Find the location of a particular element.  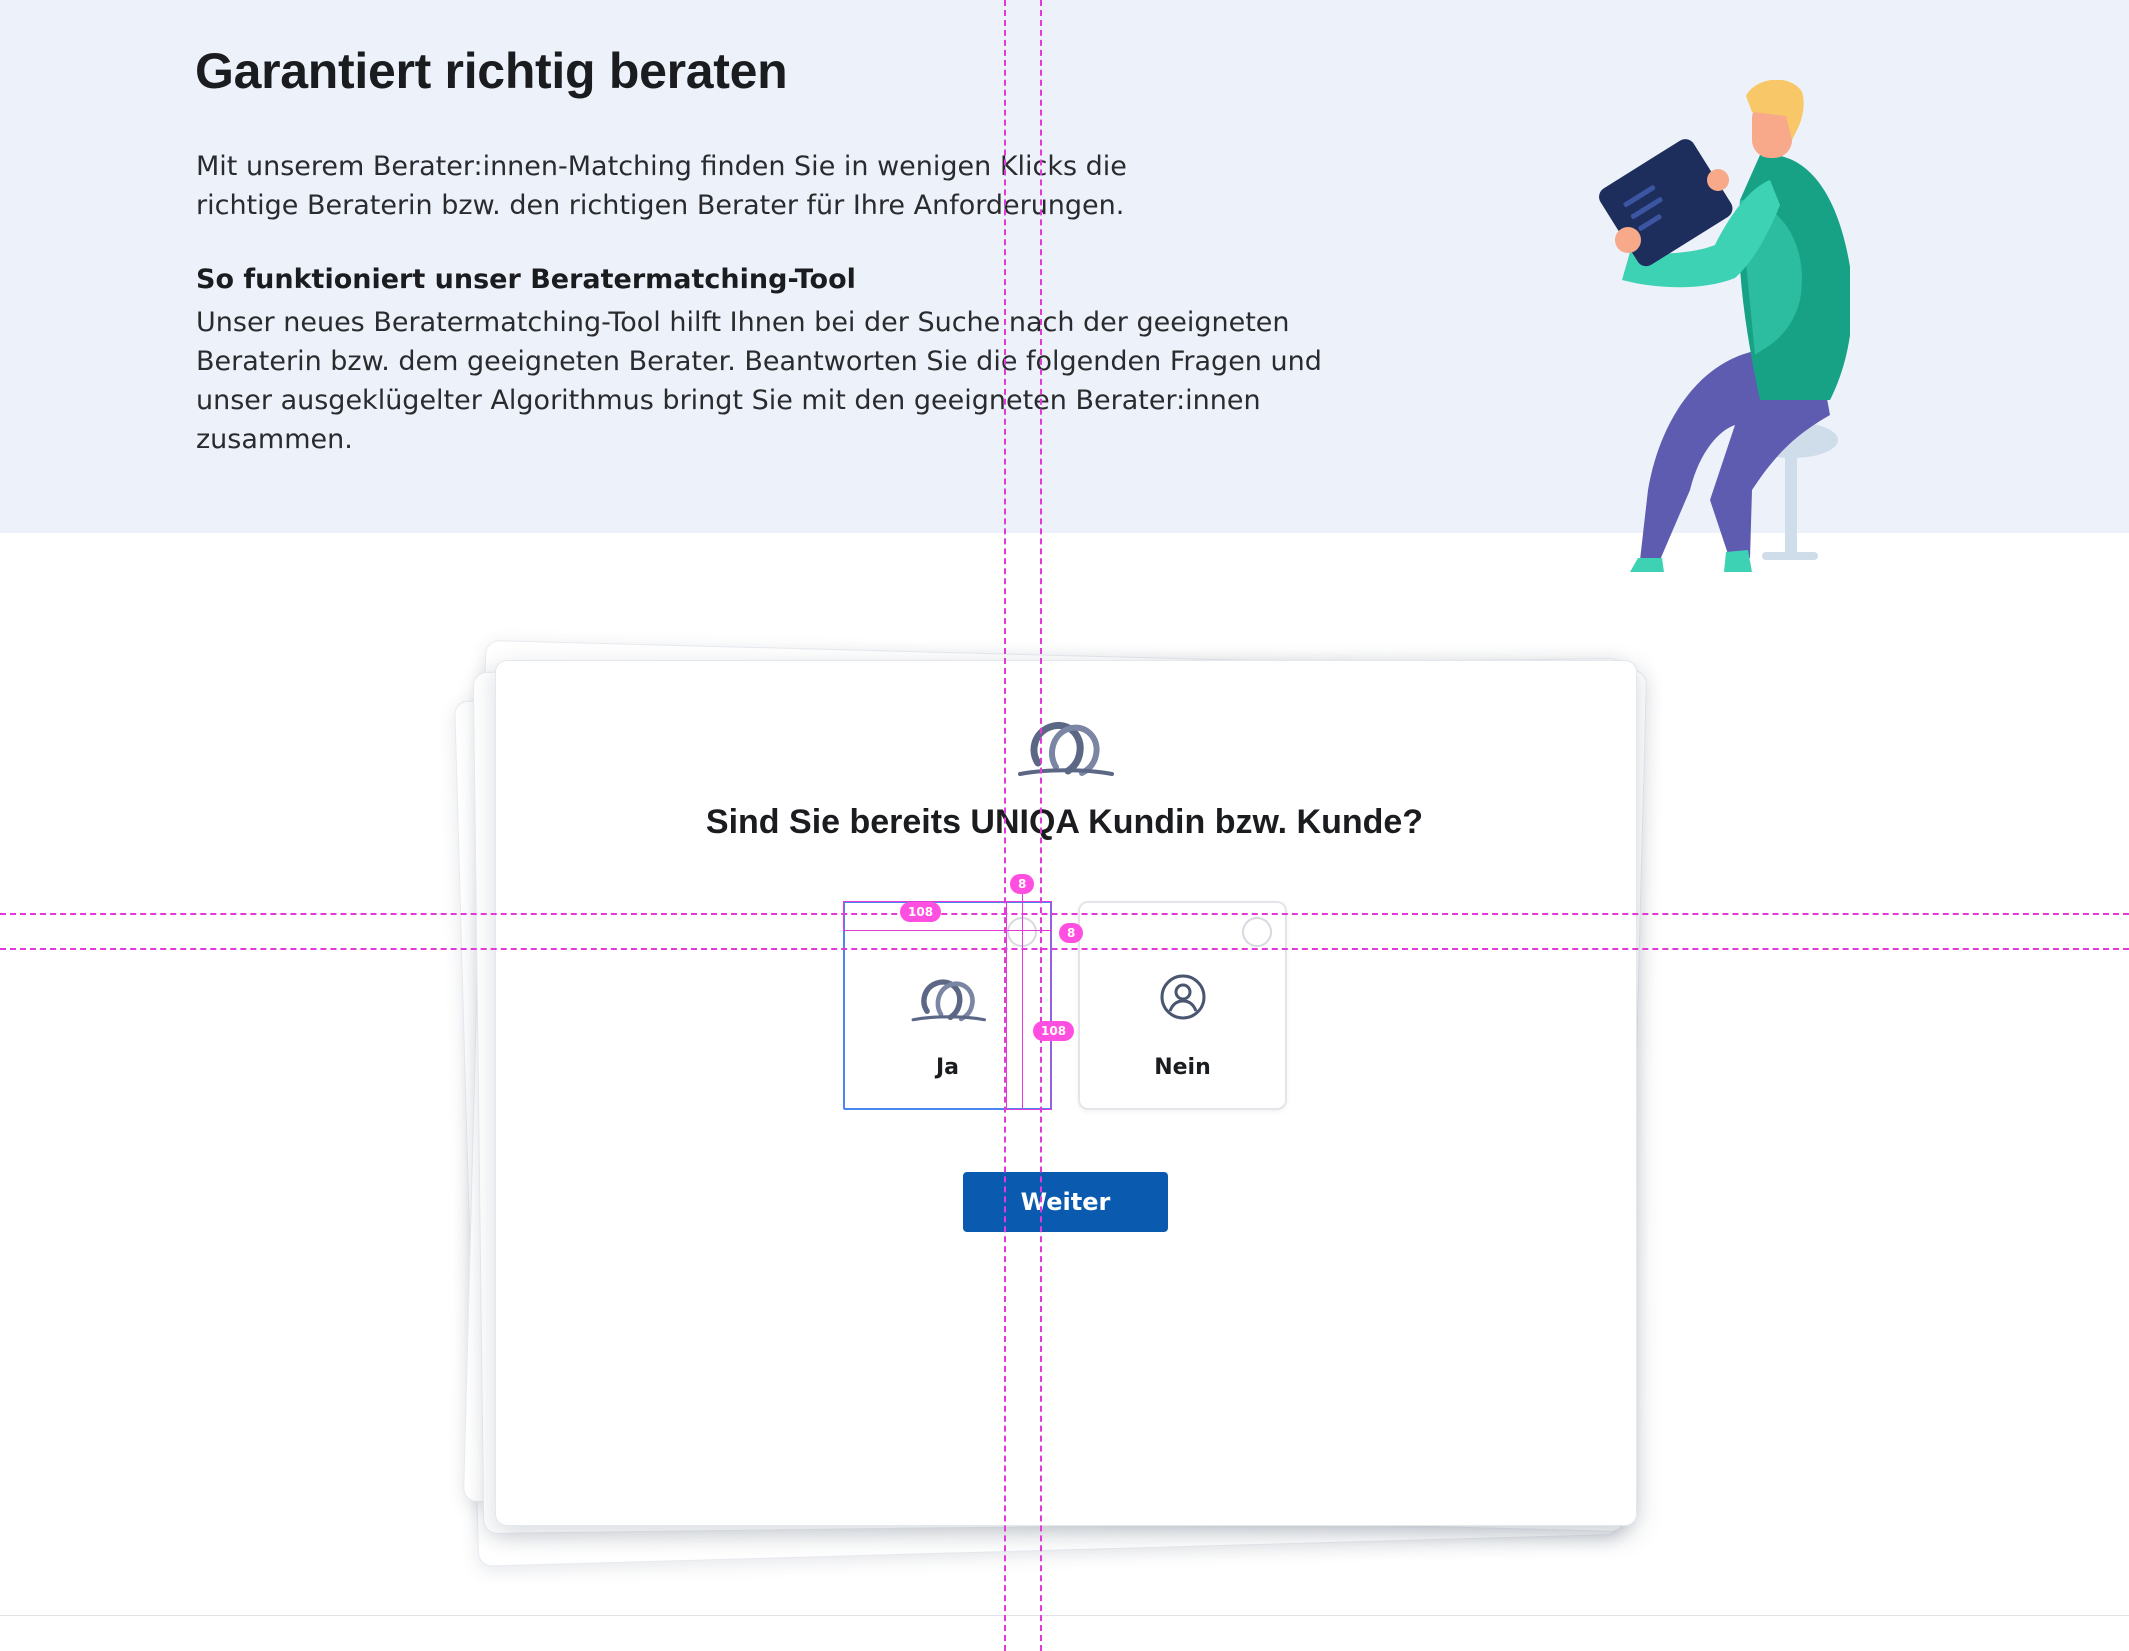

radio-button-nein is located at coordinates (1257, 932).